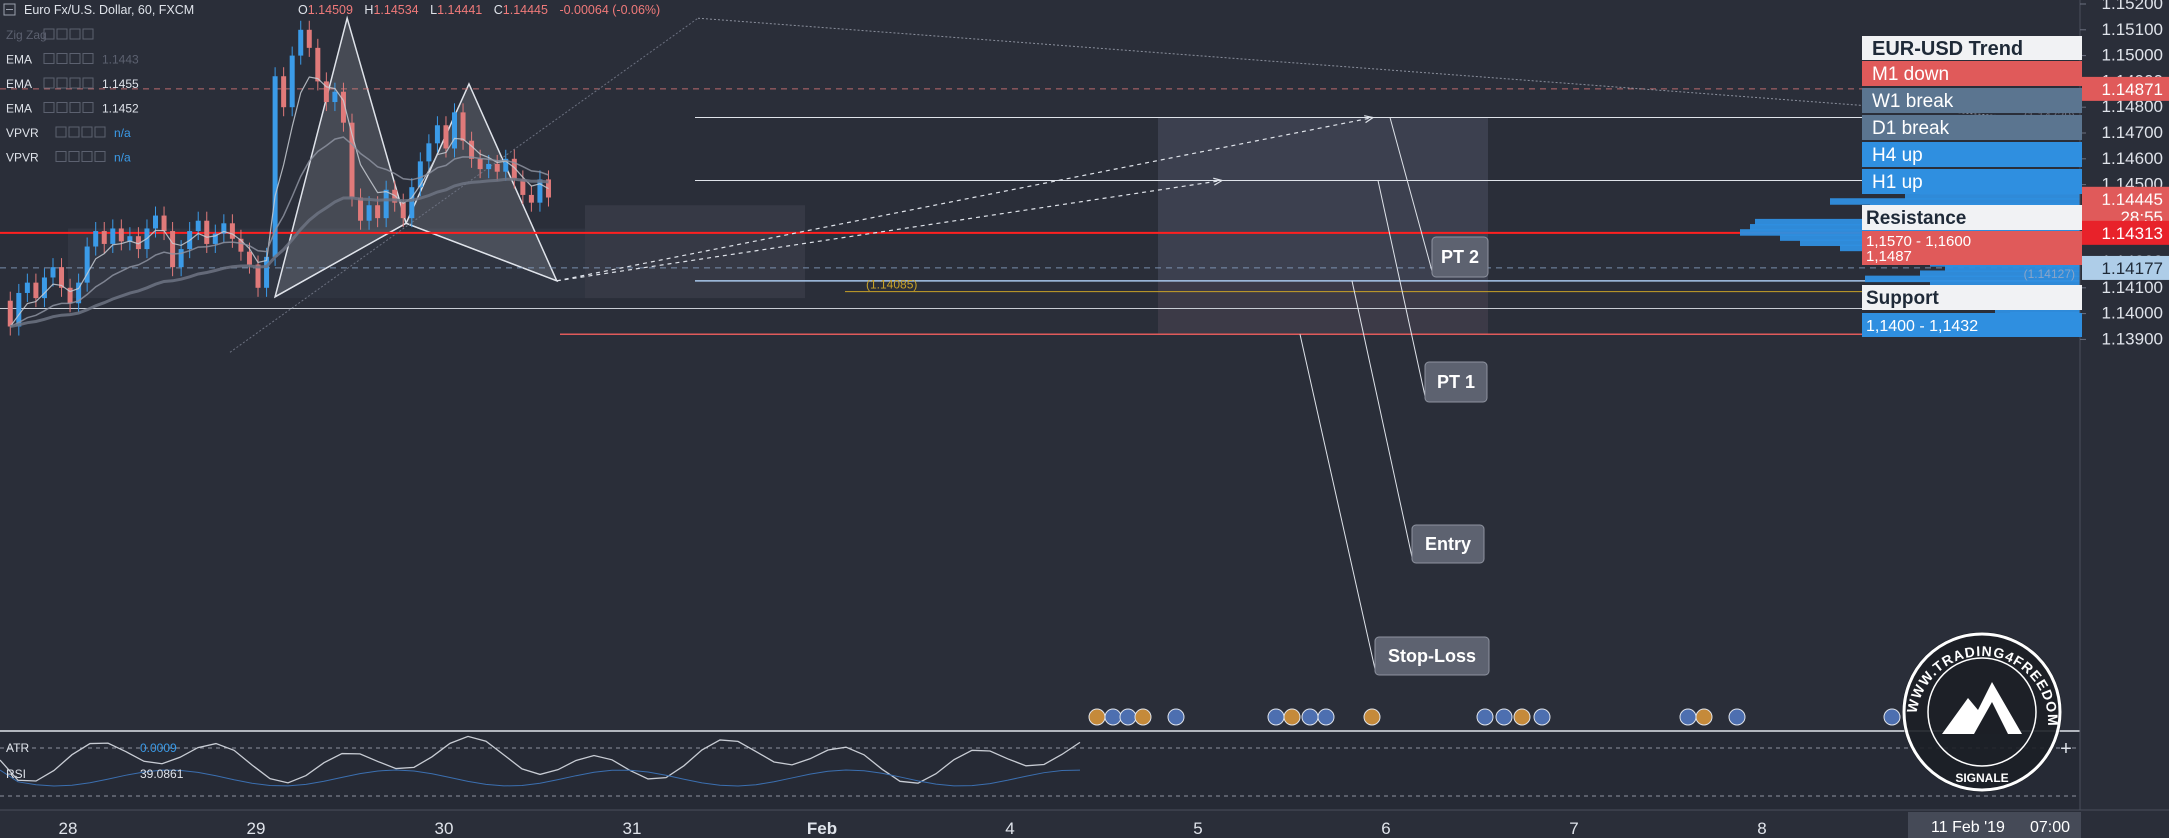 Image resolution: width=2169 pixels, height=838 pixels. Describe the element at coordinates (632, 828) in the screenshot. I see `x-tick-label: 31` at that location.